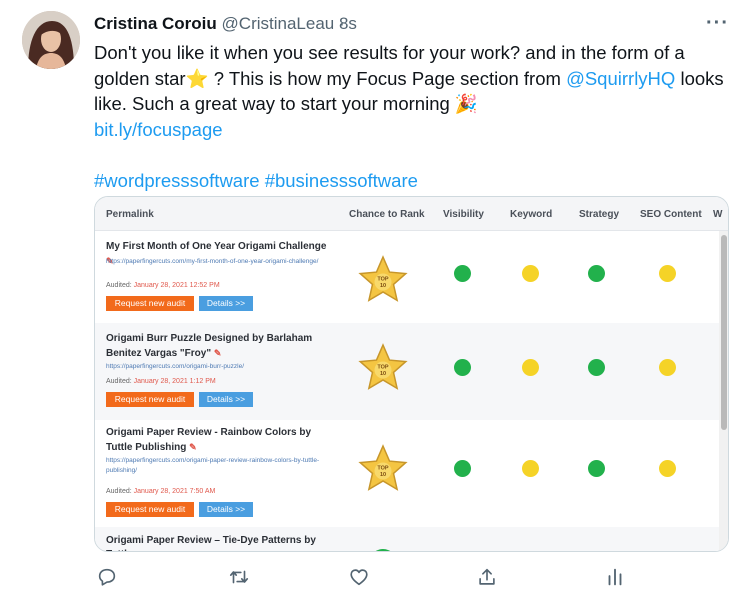 The height and width of the screenshot is (603, 748). Describe the element at coordinates (671, 214) in the screenshot. I see `col-seo-content: SEO Content` at that location.